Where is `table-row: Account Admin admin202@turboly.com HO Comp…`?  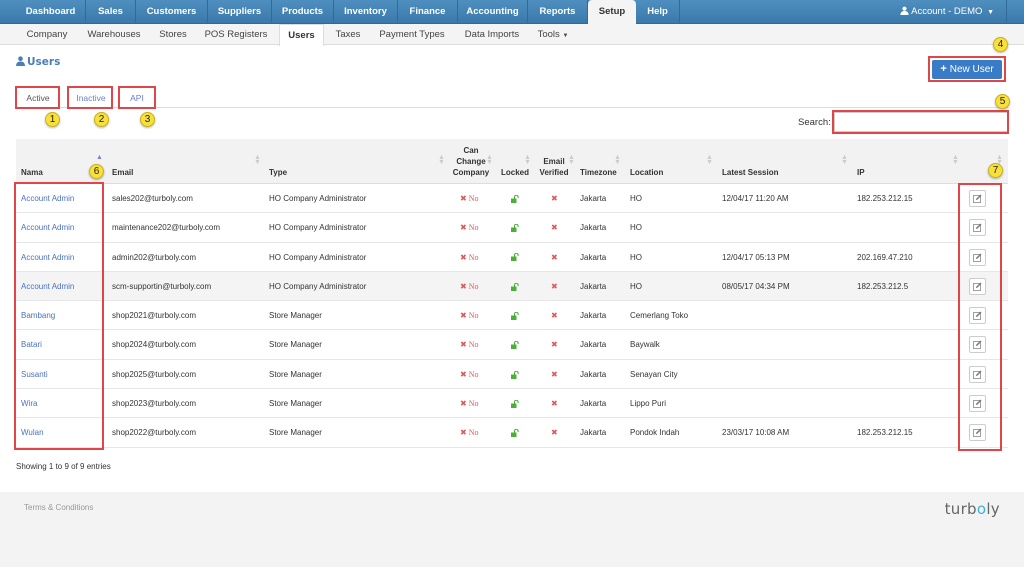
table-row: Account Admin admin202@turboly.com HO Comp… is located at coordinates (512, 257).